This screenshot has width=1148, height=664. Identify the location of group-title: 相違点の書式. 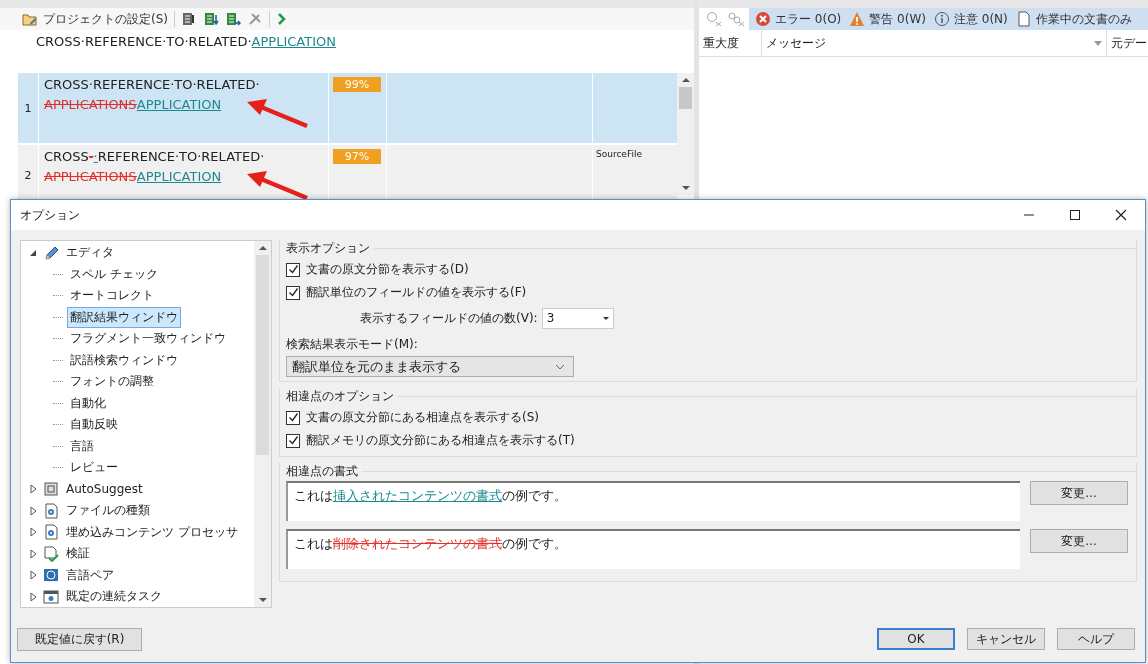
(321, 471).